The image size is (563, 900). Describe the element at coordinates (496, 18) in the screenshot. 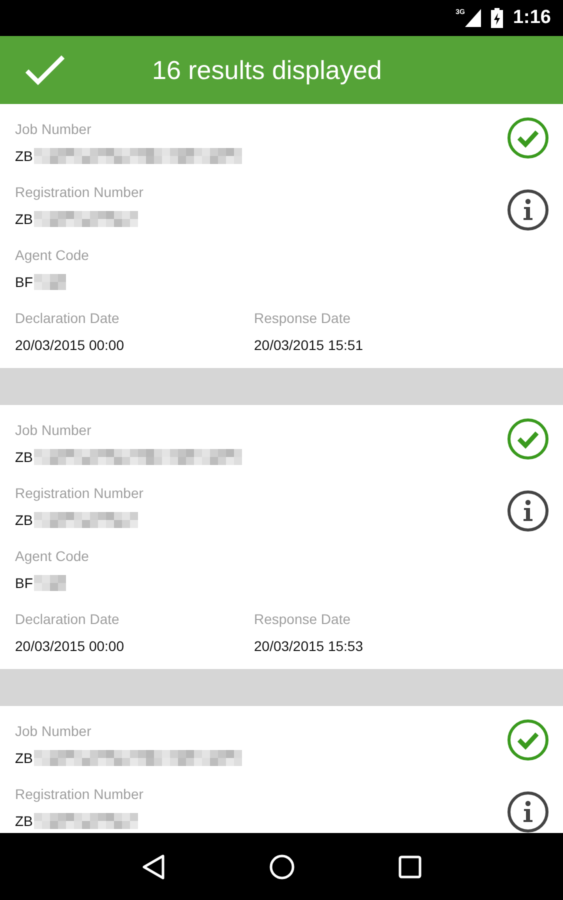

I see `battery-icon` at that location.